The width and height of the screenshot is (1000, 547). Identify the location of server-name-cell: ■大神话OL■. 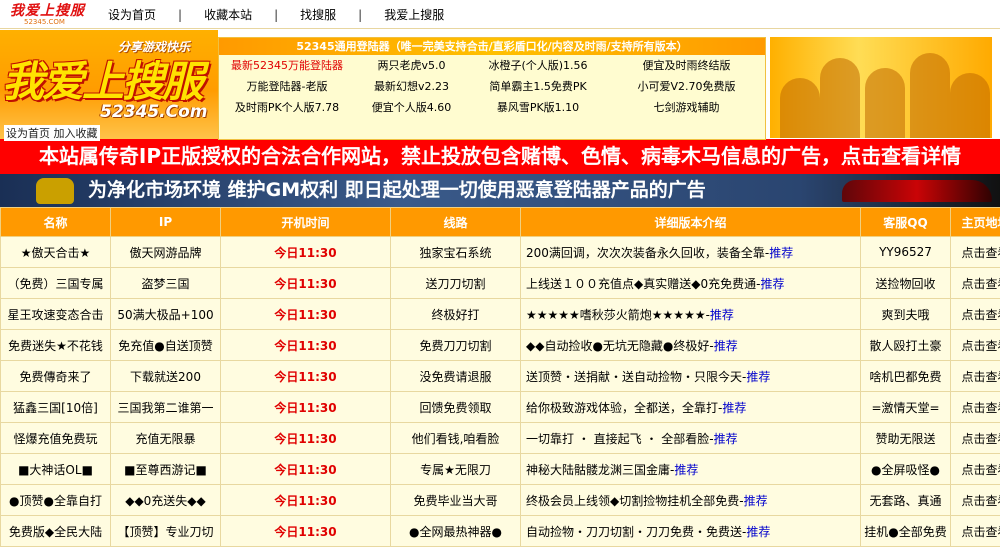
(56, 469).